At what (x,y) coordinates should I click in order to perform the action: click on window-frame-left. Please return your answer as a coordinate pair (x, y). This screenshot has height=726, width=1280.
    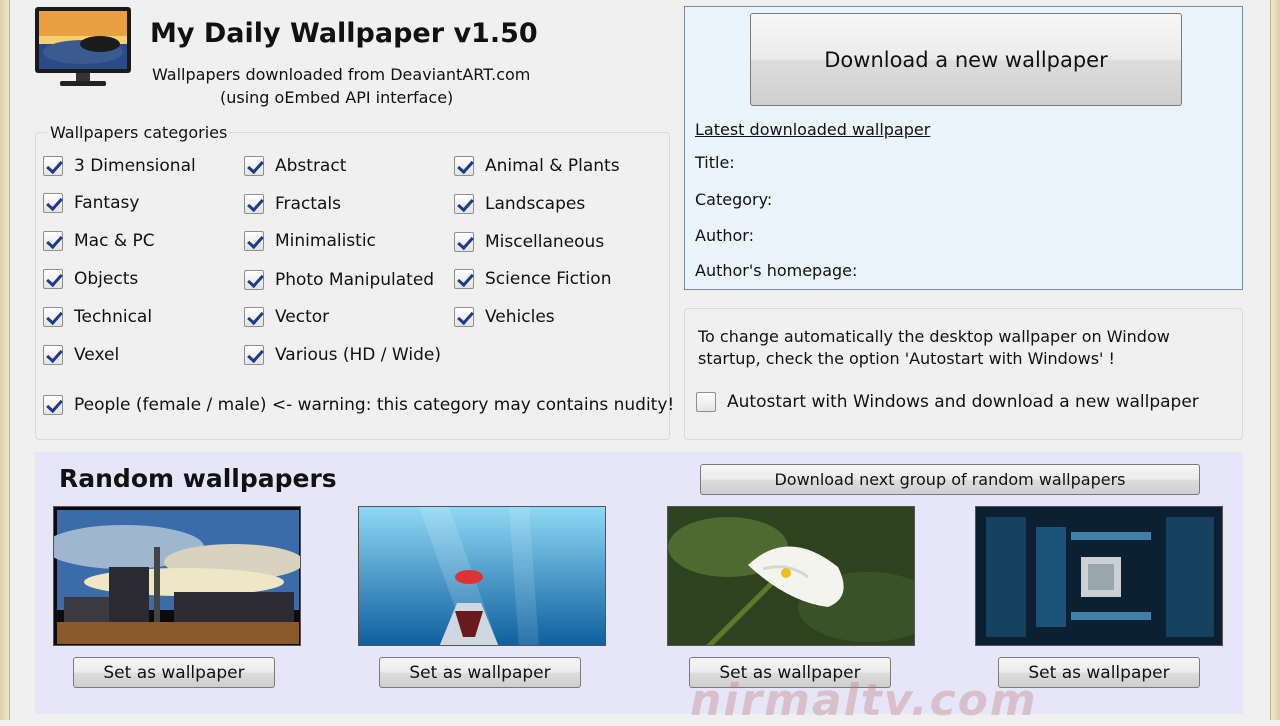
    Looking at the image, I should click on (5, 360).